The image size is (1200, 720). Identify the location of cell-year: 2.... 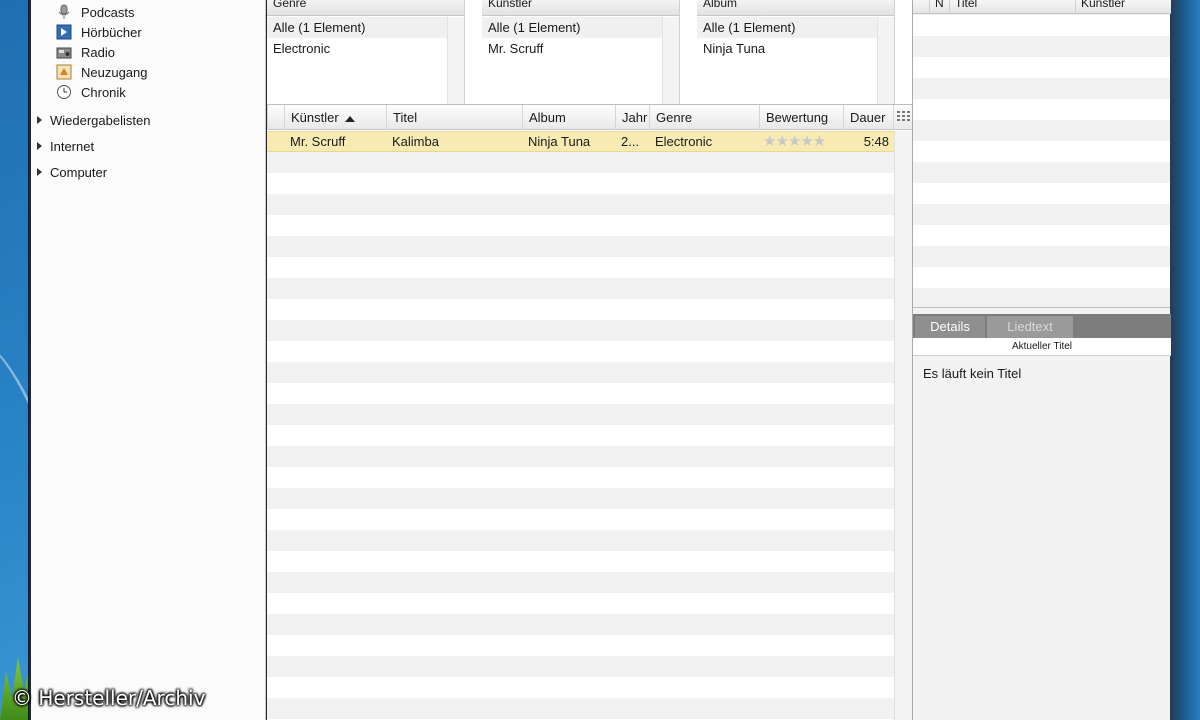
(630, 141).